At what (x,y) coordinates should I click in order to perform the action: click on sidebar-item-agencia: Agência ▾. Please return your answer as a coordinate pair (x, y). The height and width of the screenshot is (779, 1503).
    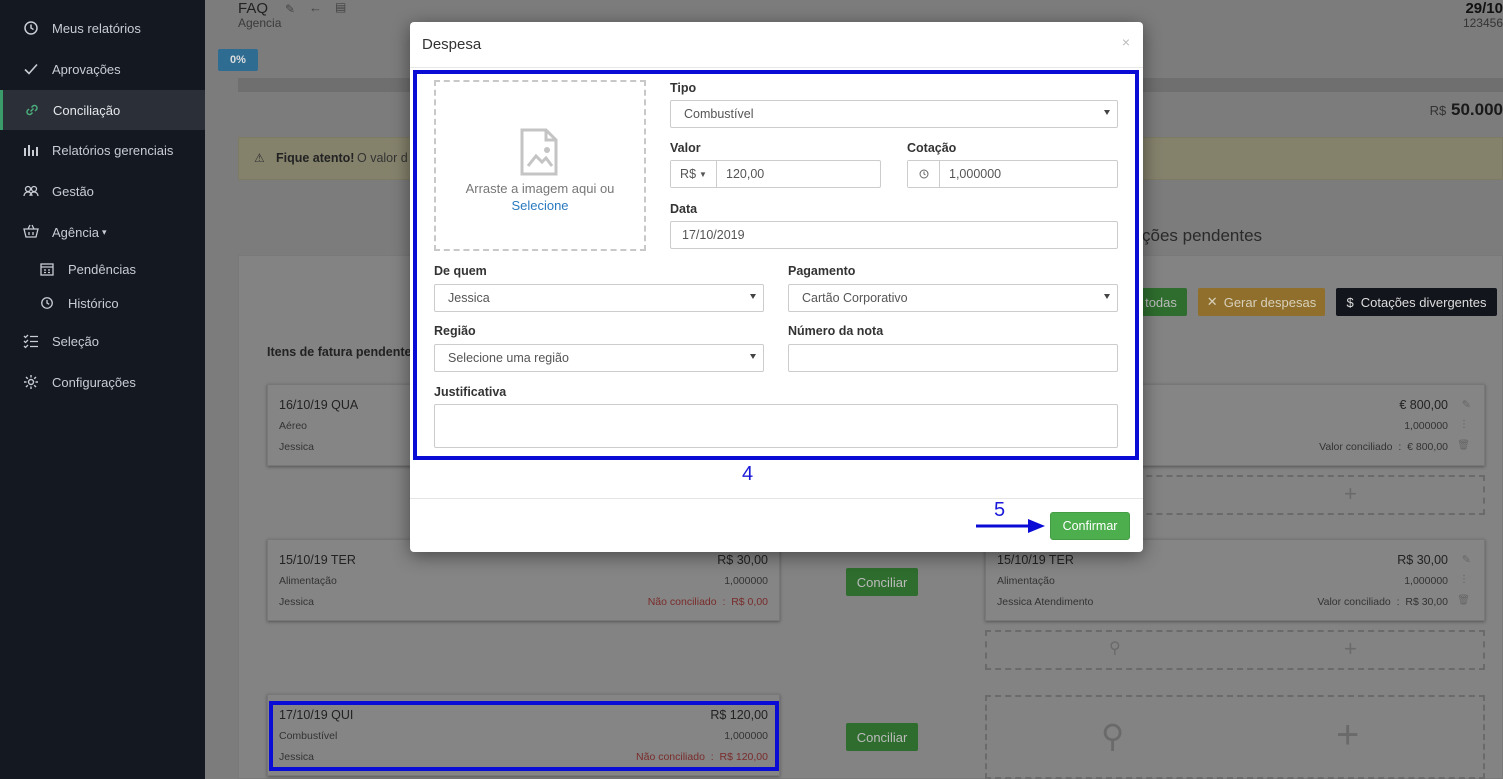
    Looking at the image, I should click on (102, 232).